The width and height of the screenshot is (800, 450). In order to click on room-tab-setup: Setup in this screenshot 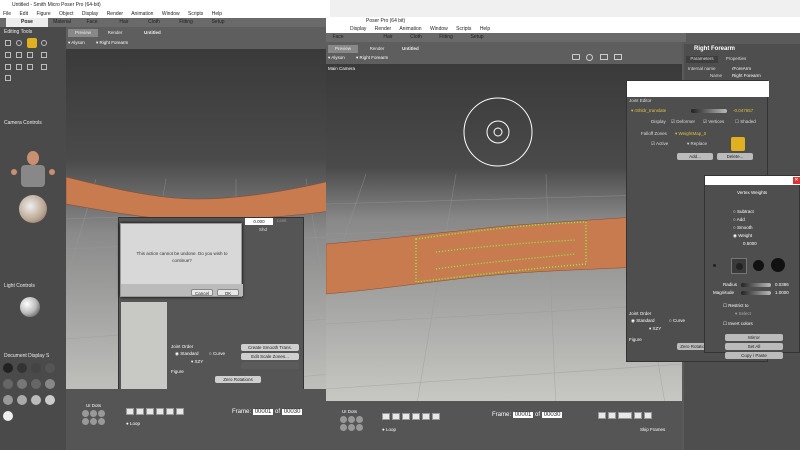, I will do `click(218, 22)`.